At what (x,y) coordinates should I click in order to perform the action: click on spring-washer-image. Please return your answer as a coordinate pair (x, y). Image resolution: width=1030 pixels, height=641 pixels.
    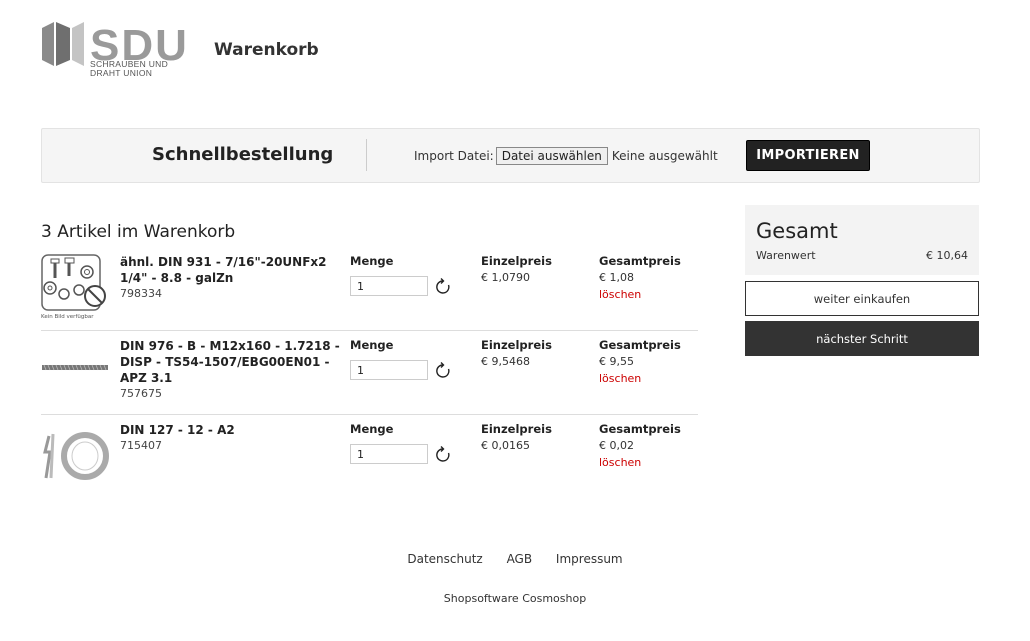
    Looking at the image, I should click on (76, 454).